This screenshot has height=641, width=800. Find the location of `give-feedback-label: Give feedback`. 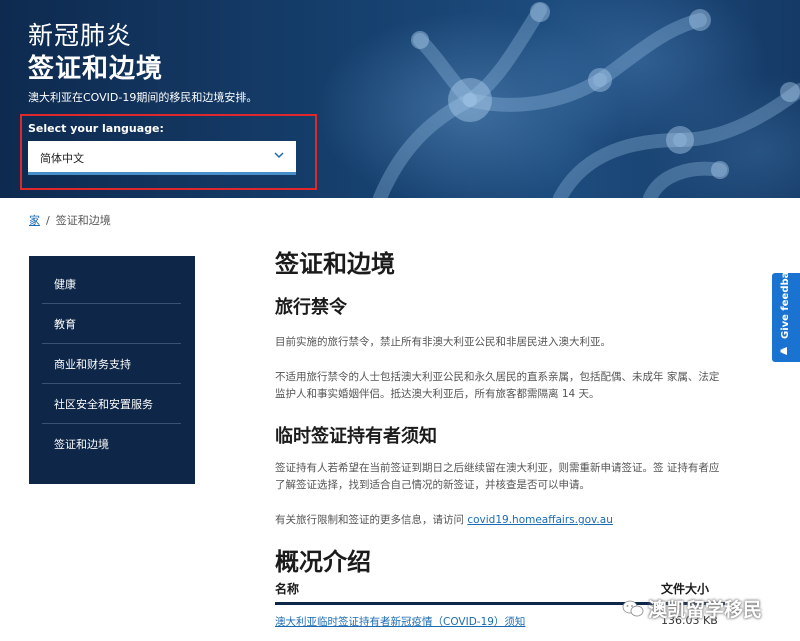

give-feedback-label: Give feedback is located at coordinates (785, 299).